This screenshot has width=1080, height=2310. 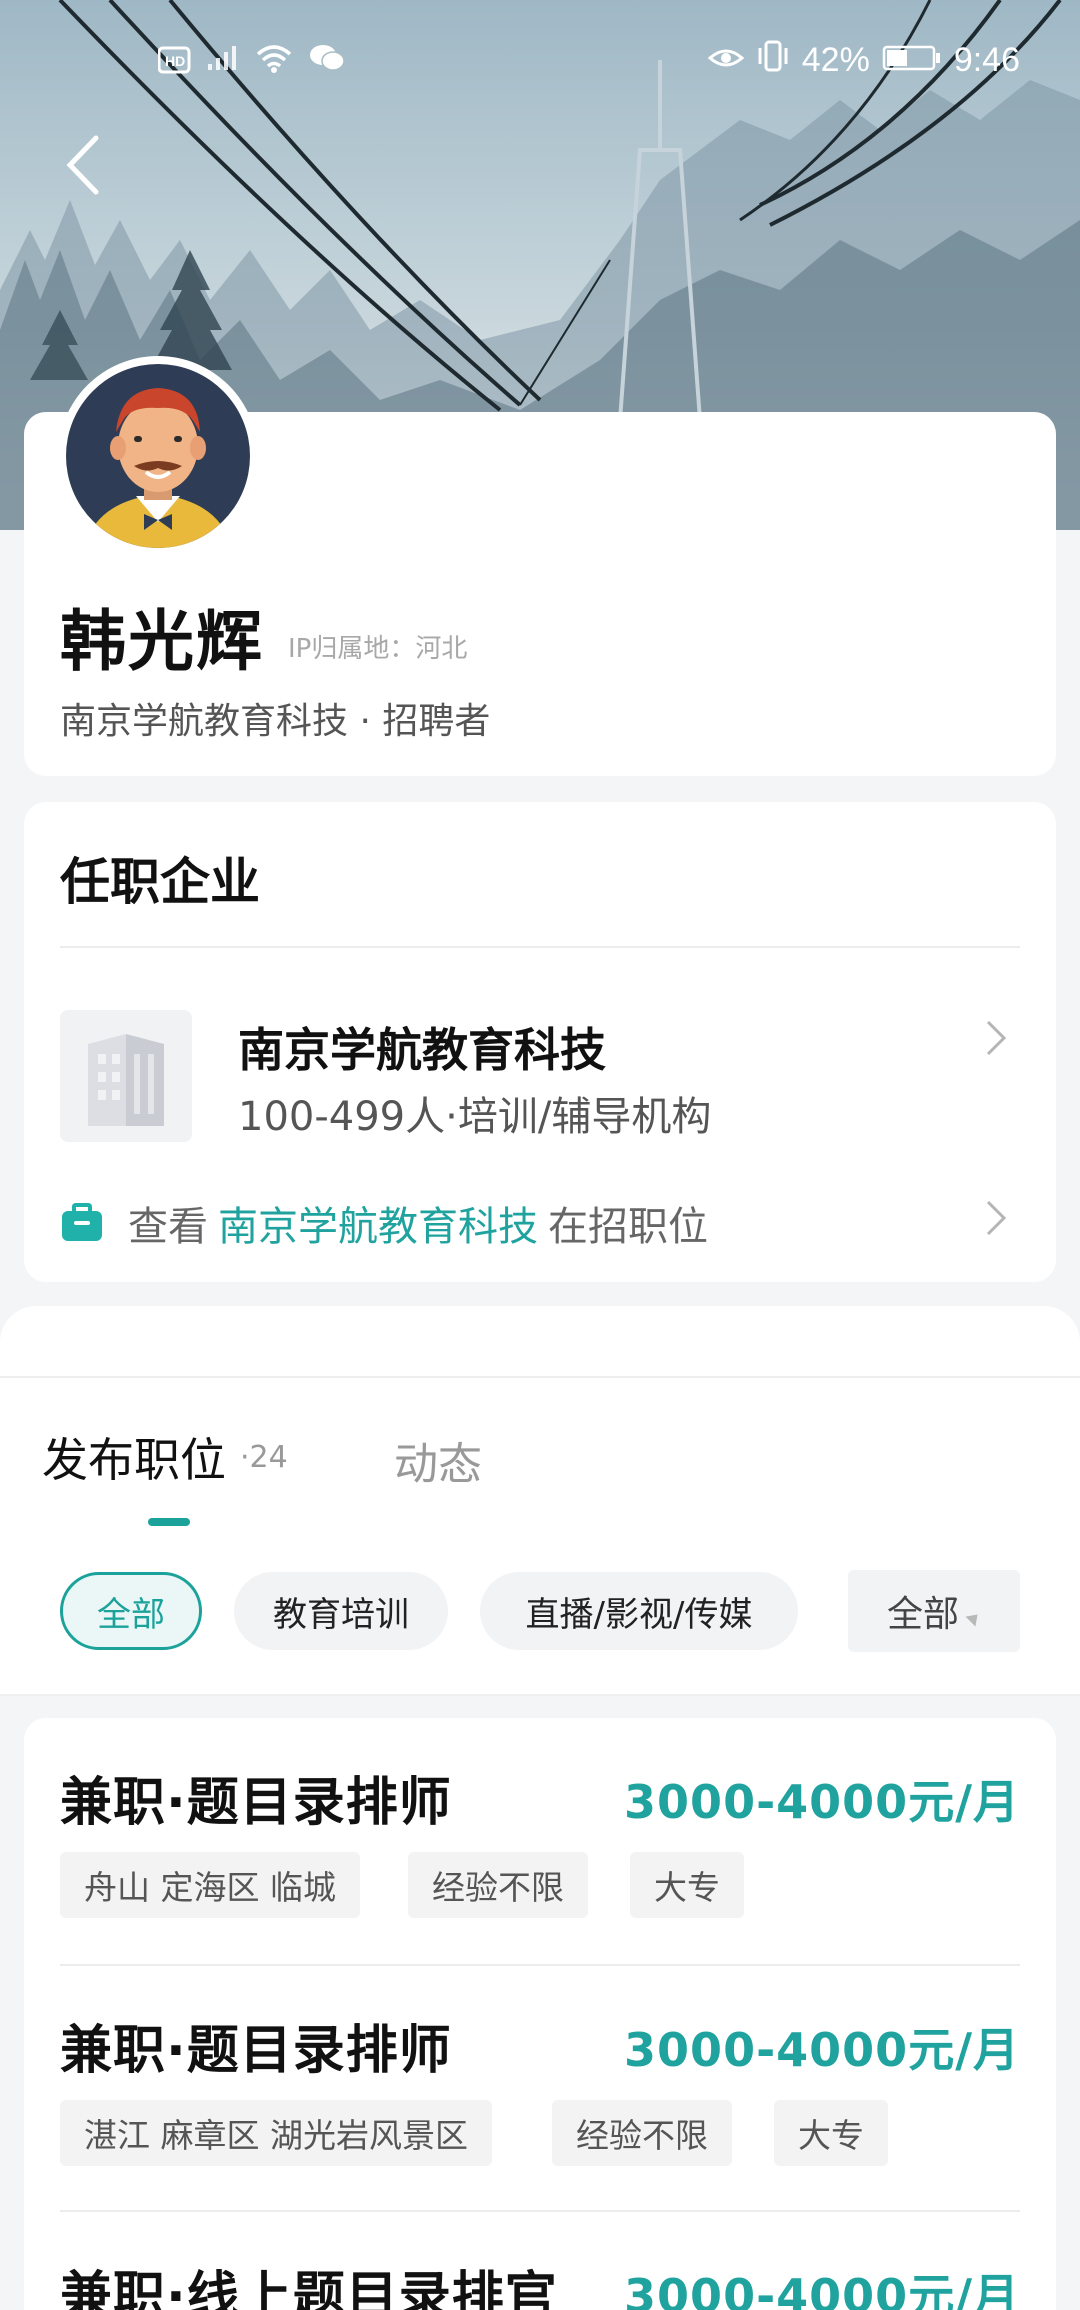 I want to click on filter-dropdown-label: 全部, so click(x=922, y=1614).